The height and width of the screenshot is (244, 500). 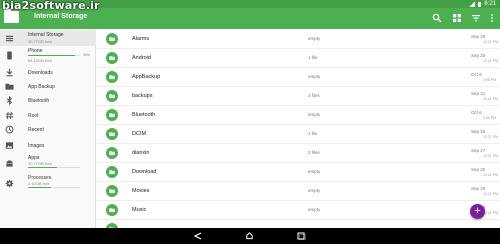 I want to click on file-row: Bluetooth empty Oct 6 2:55 PM, so click(x=298, y=115).